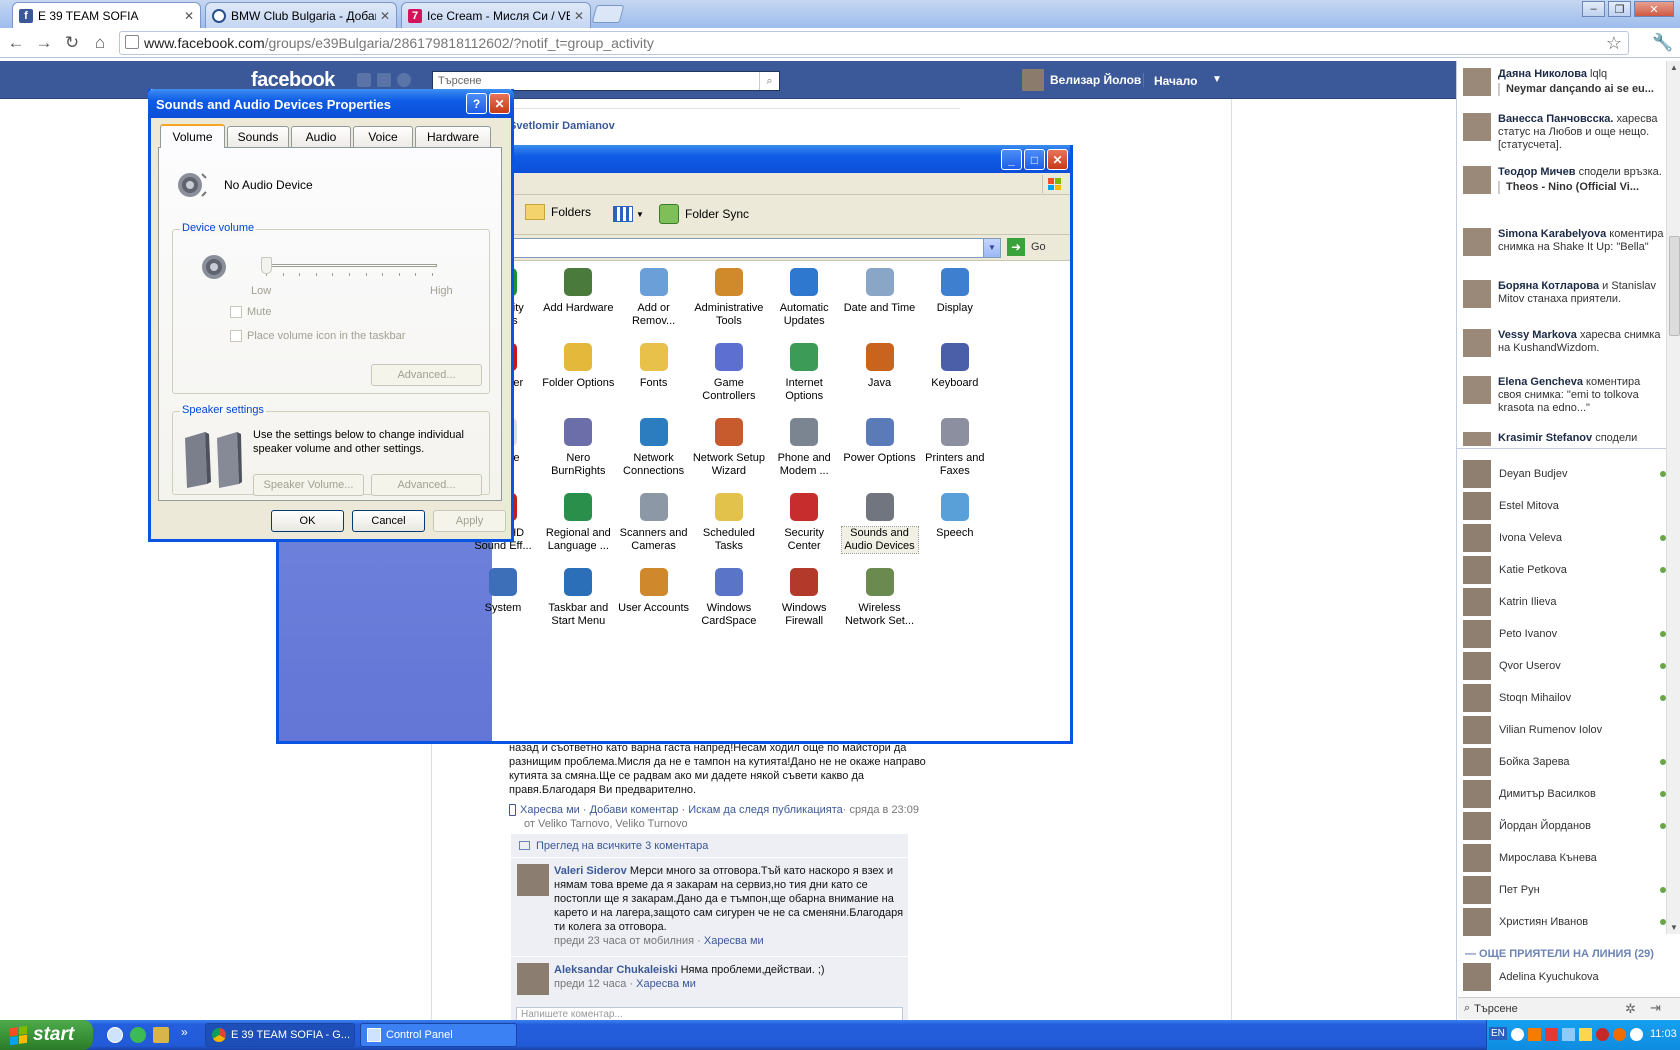  Describe the element at coordinates (301, 15) in the screenshot. I see `browser-tab-bmw-club: BMW Club Bulgaria - Добави с ✕` at that location.